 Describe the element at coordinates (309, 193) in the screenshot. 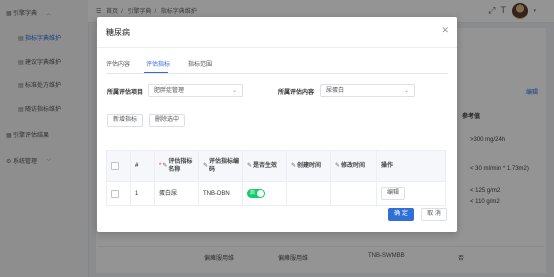

I see `row-created` at that location.